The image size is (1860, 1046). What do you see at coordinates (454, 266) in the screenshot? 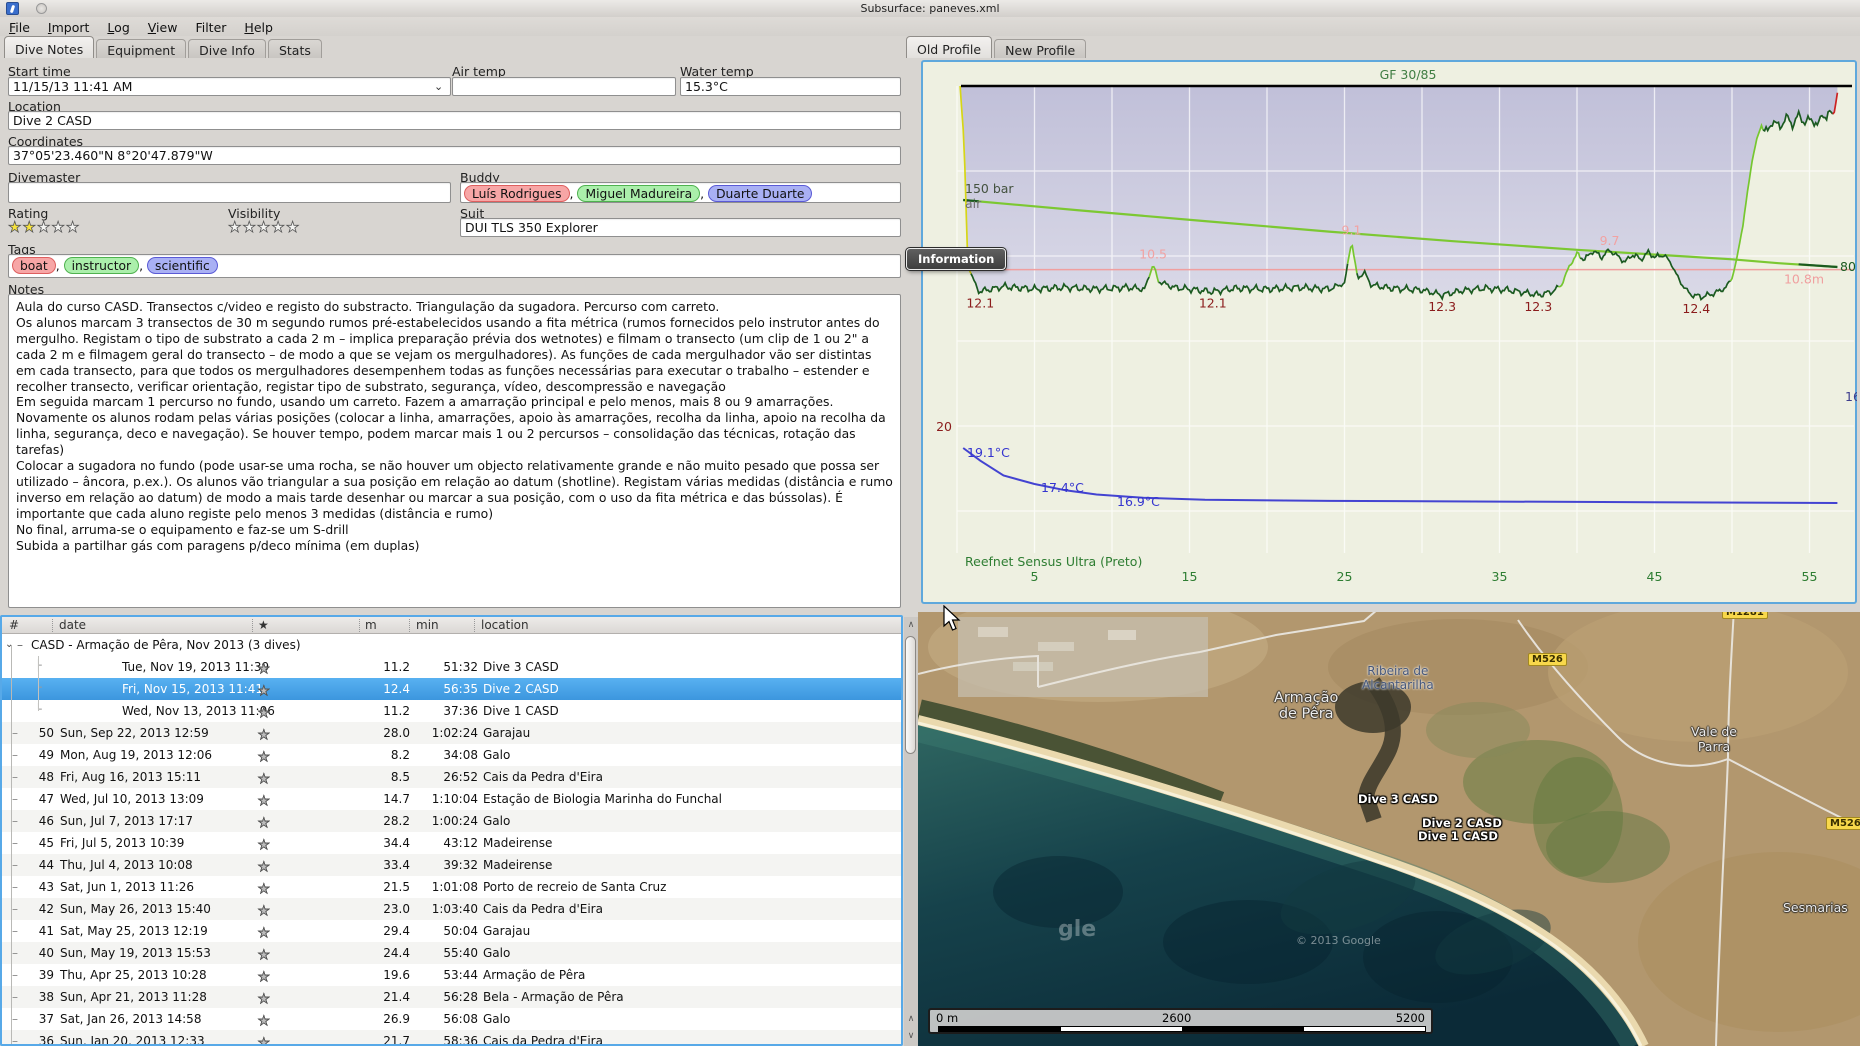
I see `tags-field: boat, instructor, scientific` at bounding box center [454, 266].